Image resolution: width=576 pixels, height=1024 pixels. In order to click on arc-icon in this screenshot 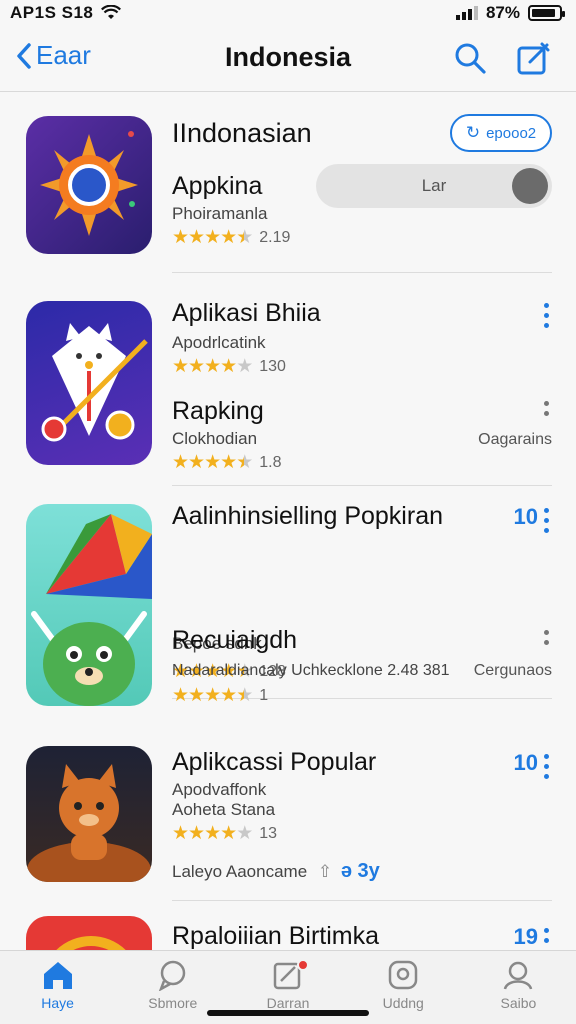, I will do `click(91, 943)`.